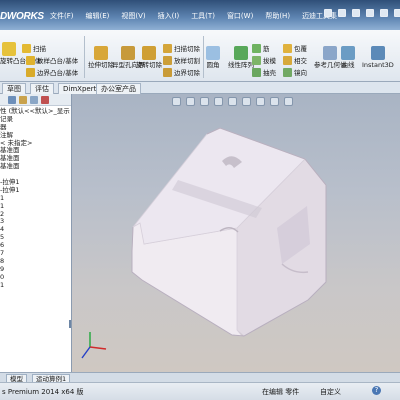  What do you see at coordinates (23, 99) in the screenshot?
I see `property-manager-icon` at bounding box center [23, 99].